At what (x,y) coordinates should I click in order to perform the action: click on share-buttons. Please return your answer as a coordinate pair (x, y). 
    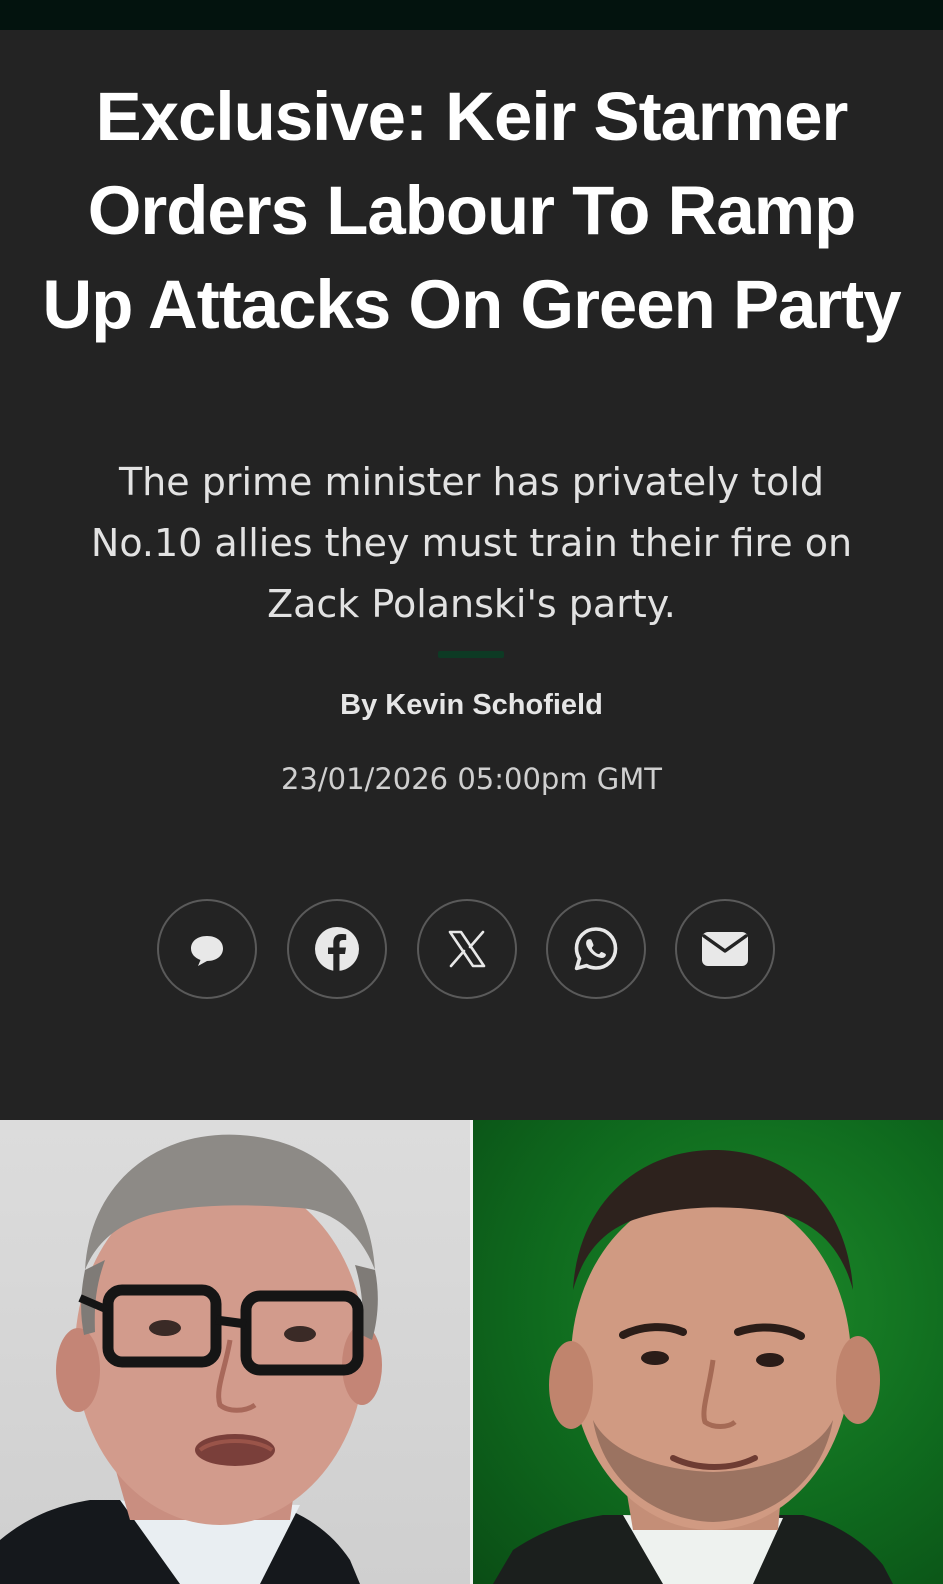
    Looking at the image, I should click on (472, 951).